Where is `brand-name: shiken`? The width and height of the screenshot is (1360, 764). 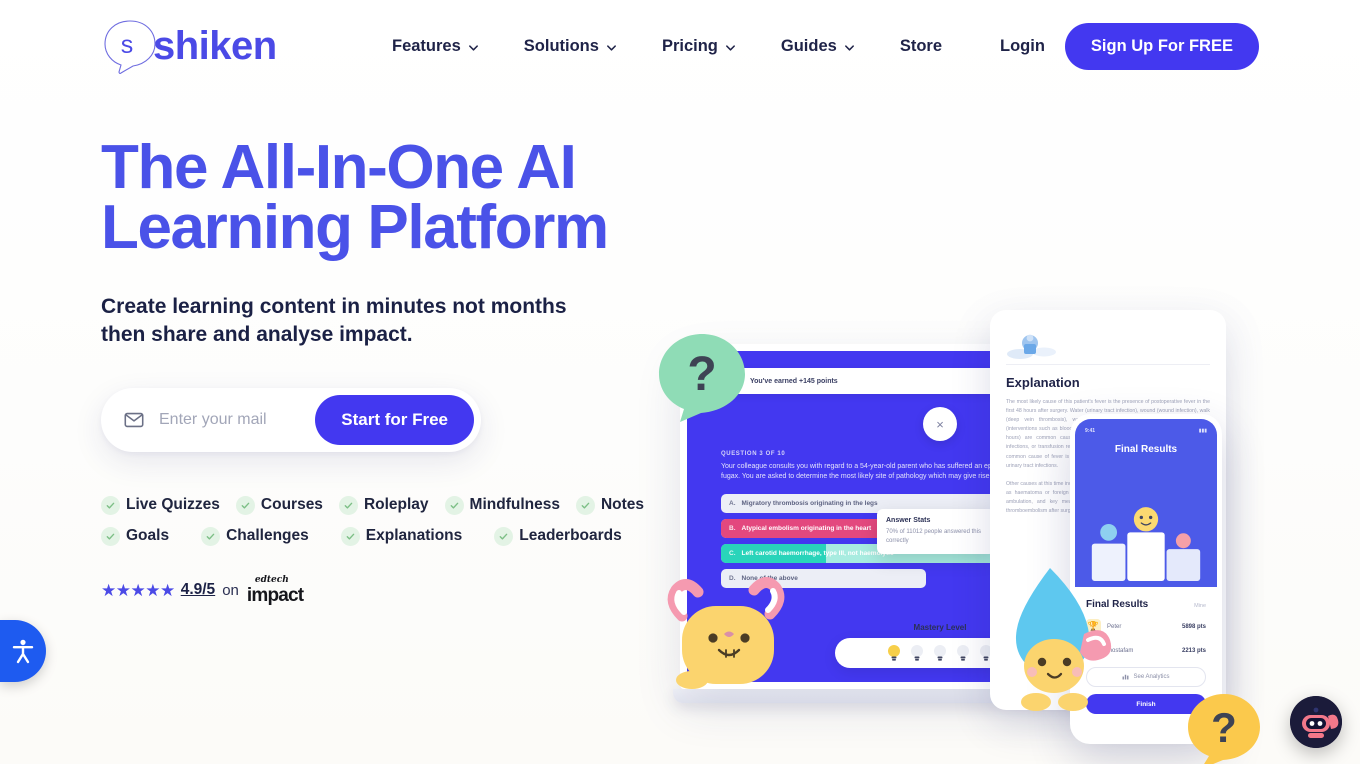 brand-name: shiken is located at coordinates (215, 46).